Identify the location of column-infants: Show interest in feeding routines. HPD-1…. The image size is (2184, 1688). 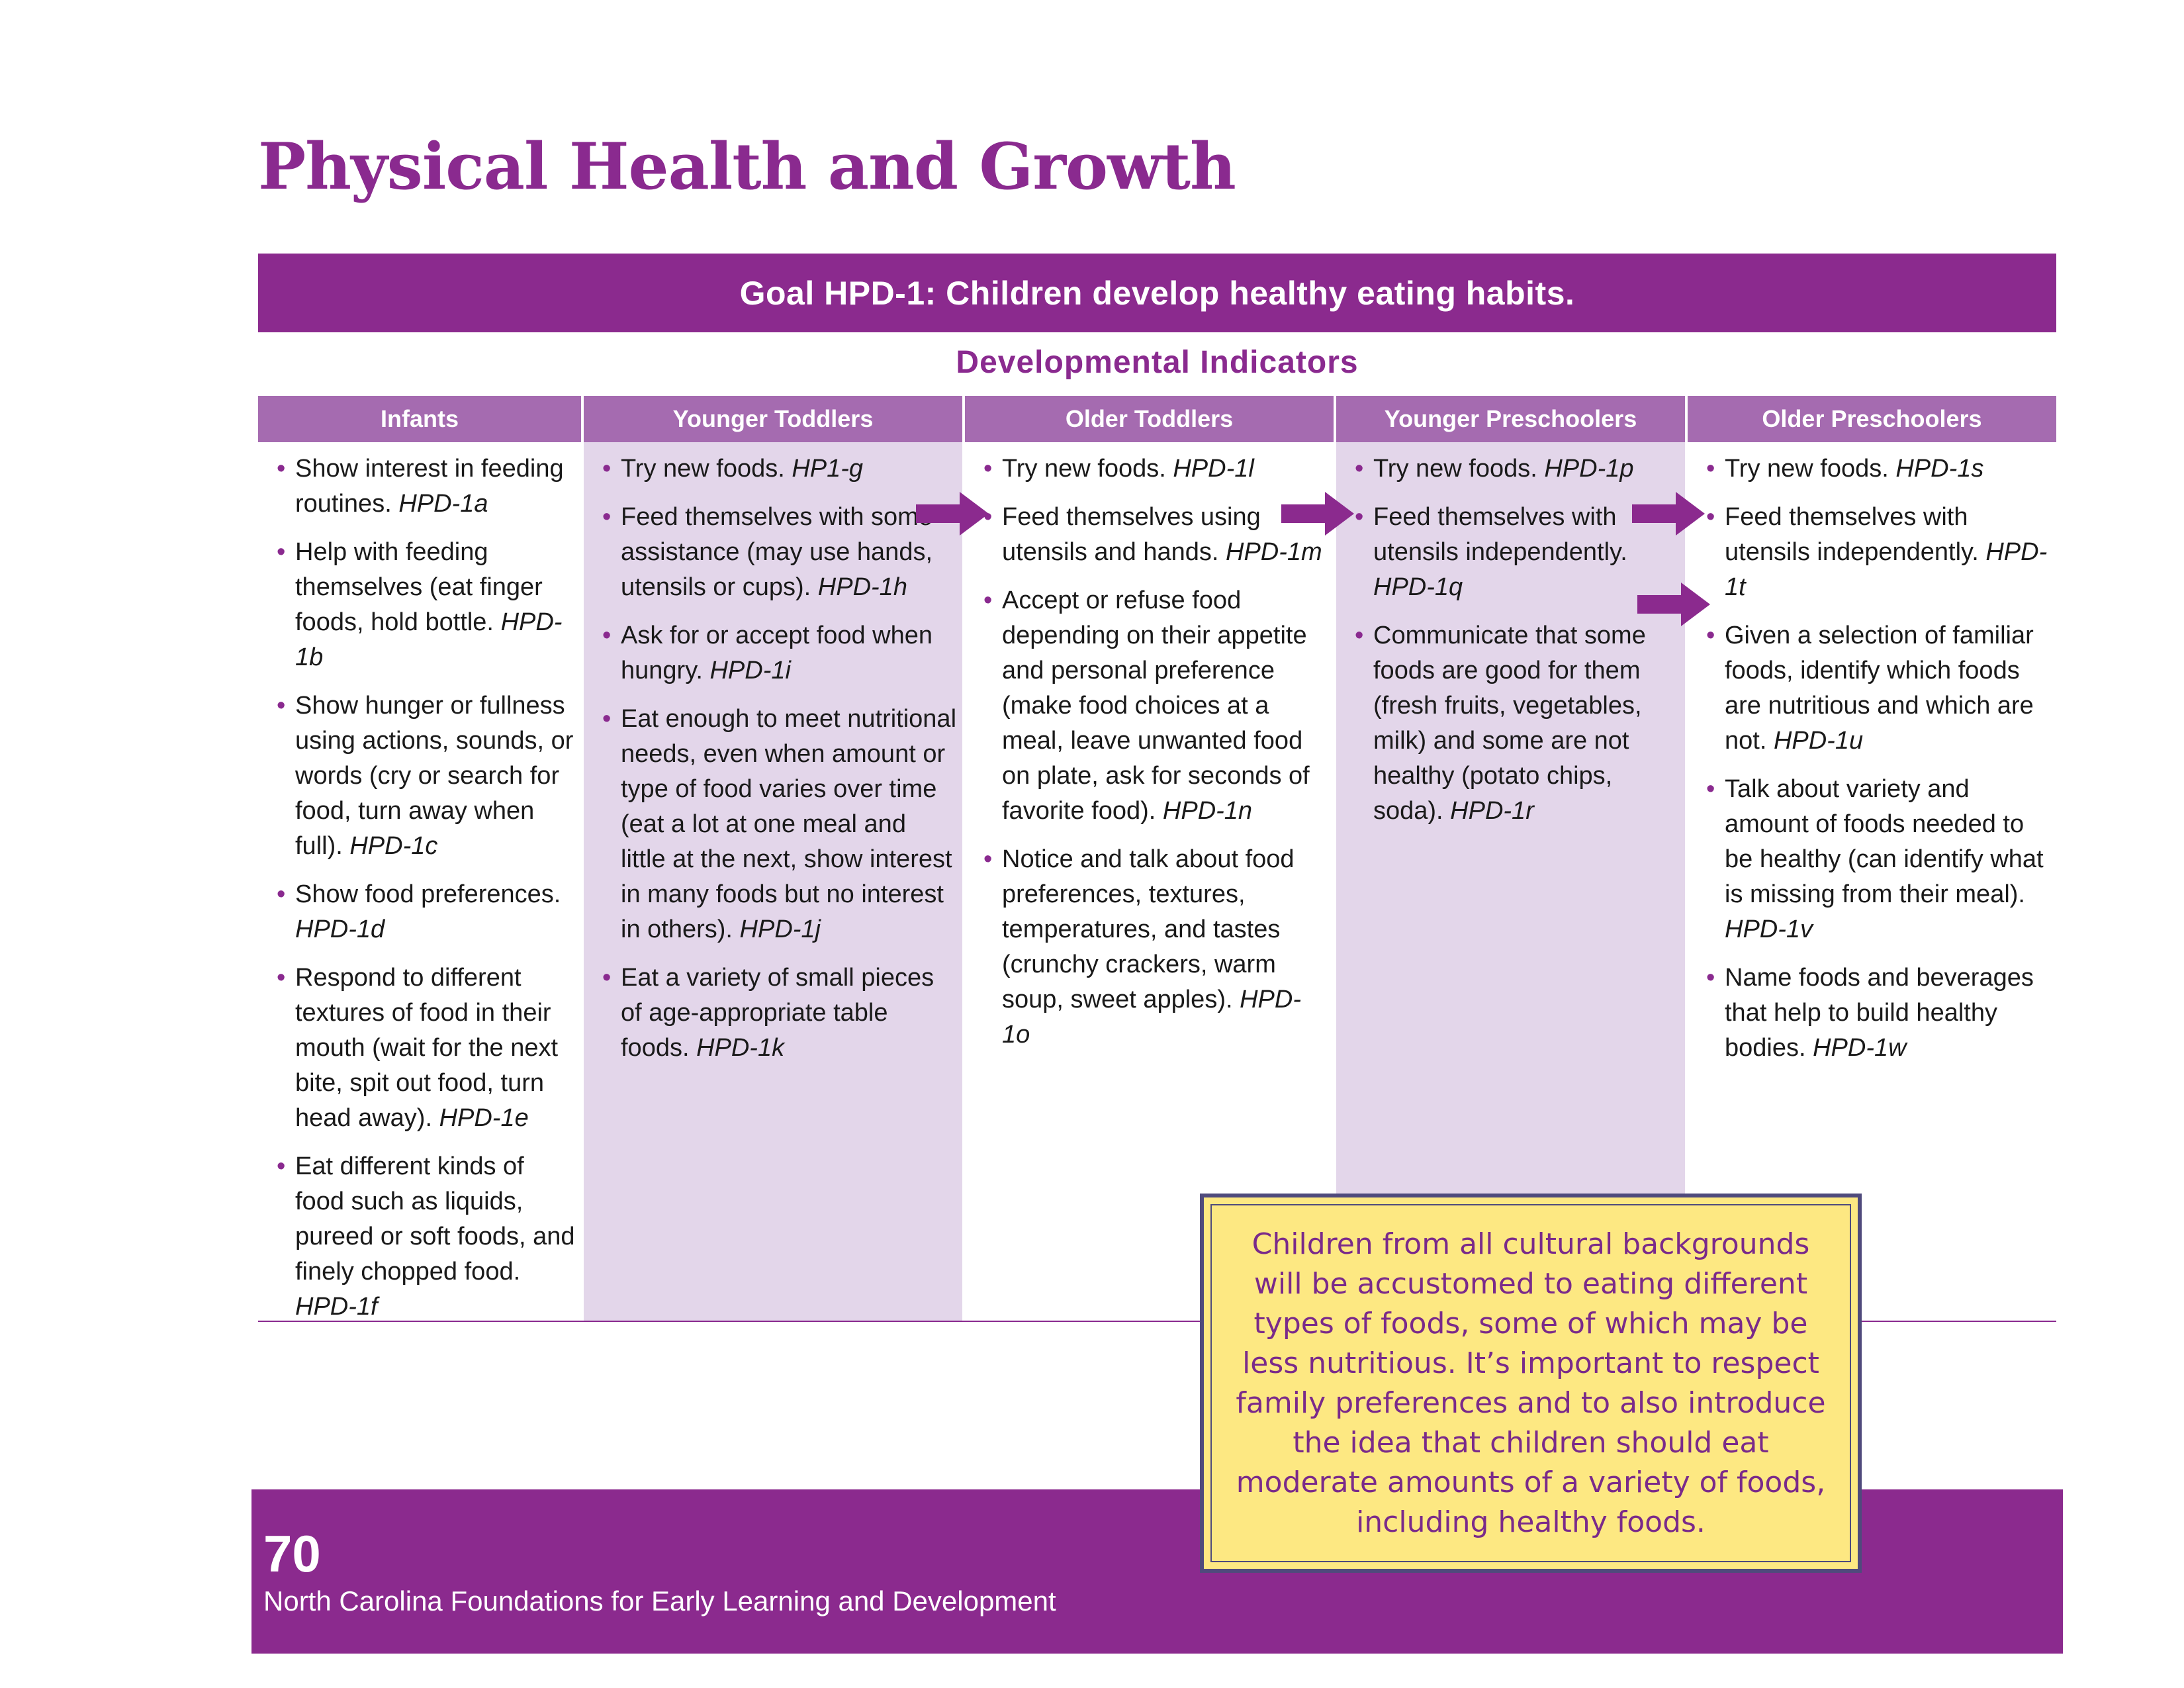
(419, 881).